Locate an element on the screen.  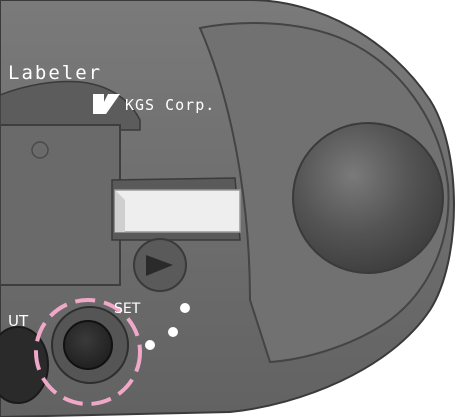
set-button-label: SET is located at coordinates (127, 309).